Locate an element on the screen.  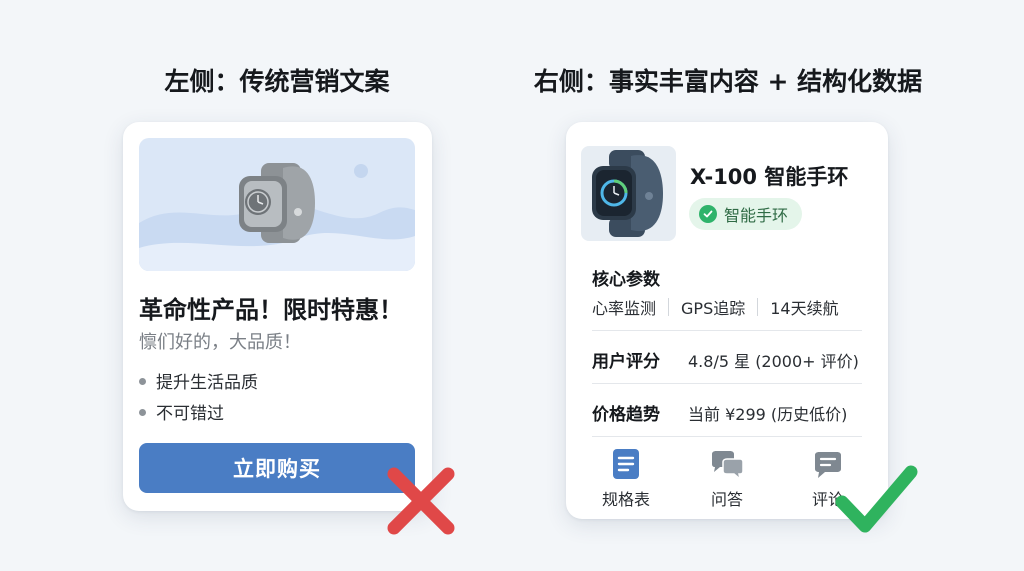
tab-label: 规格表 is located at coordinates (625, 499).